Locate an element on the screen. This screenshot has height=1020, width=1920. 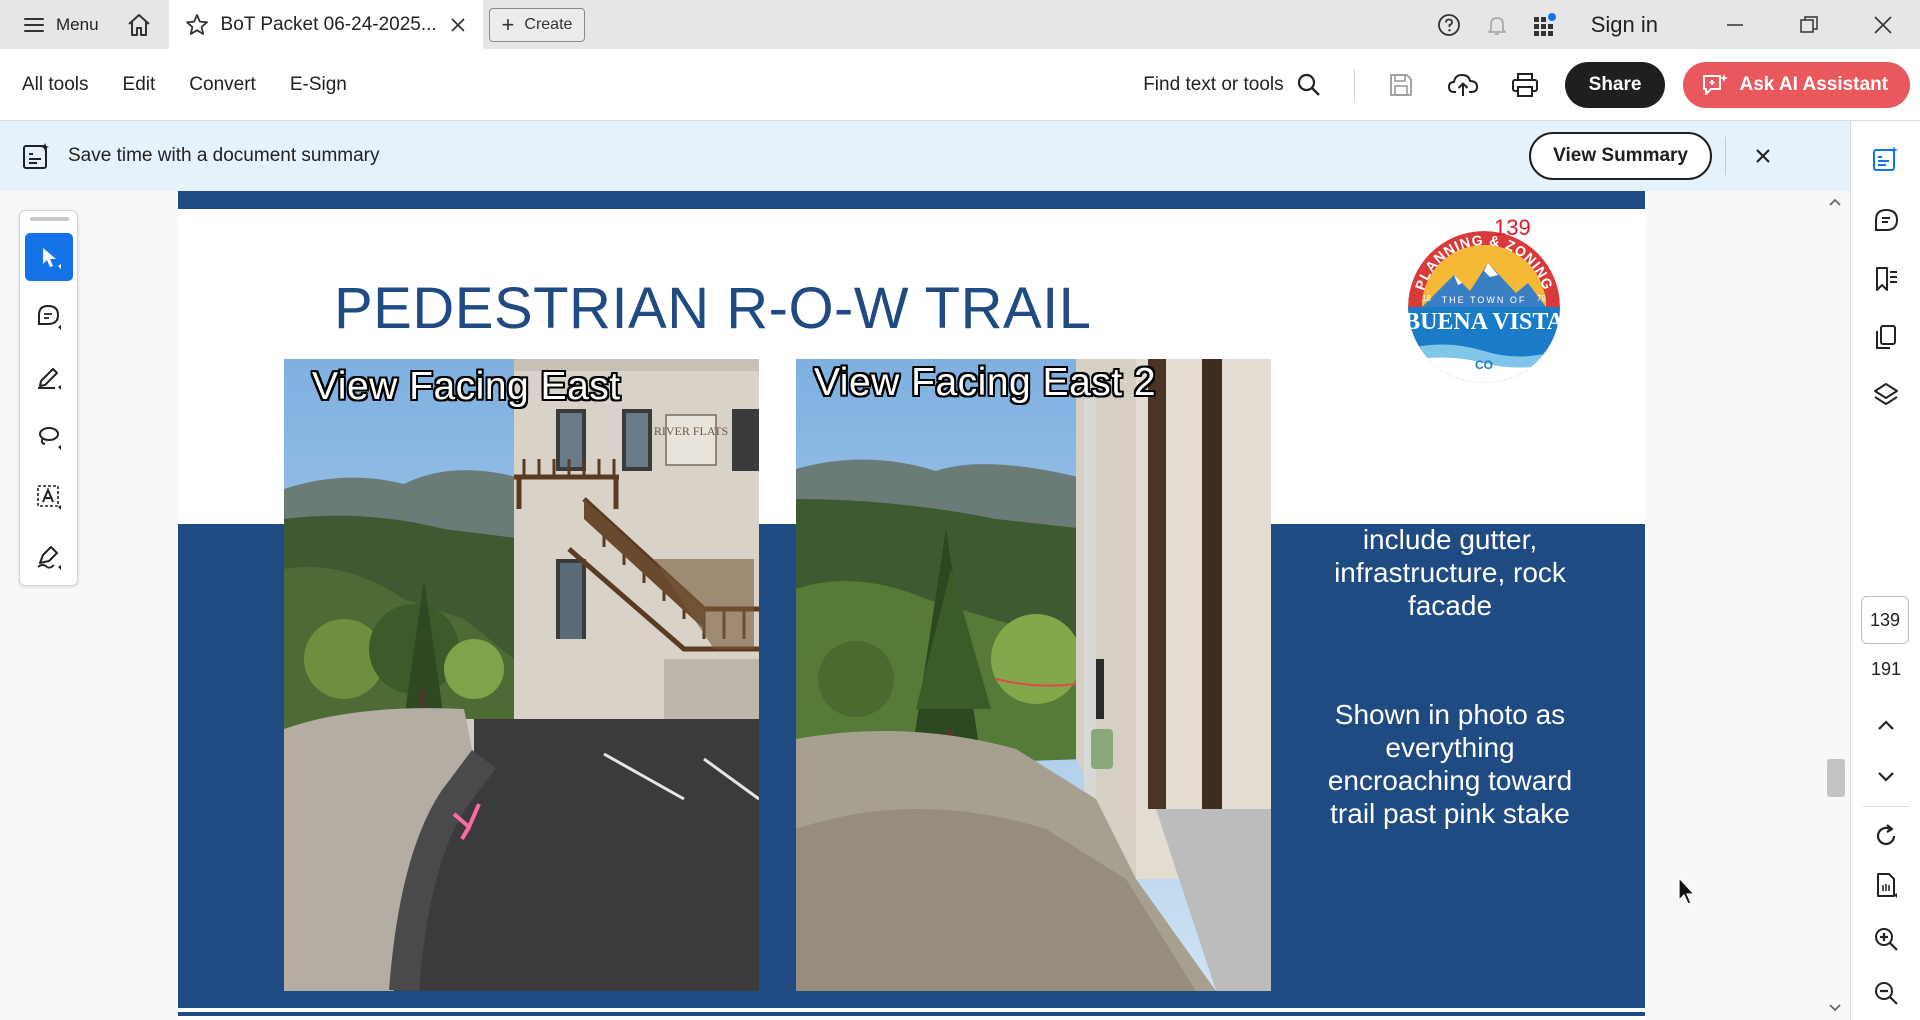
pages-icon is located at coordinates (1886, 337).